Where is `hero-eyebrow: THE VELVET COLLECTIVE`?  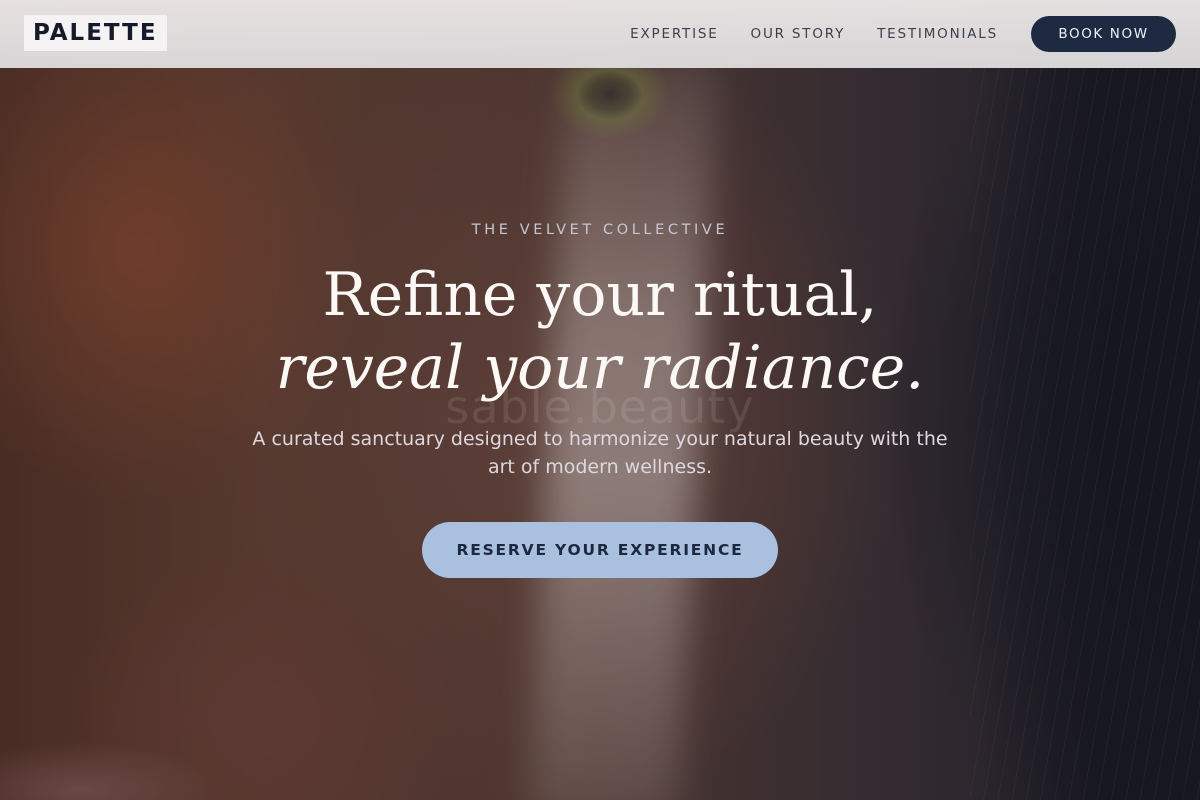
hero-eyebrow: THE VELVET COLLECTIVE is located at coordinates (600, 230).